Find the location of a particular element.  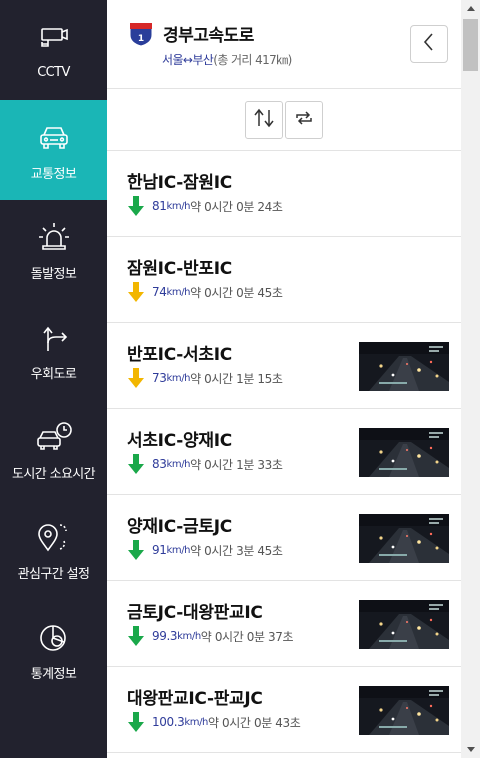

sidebar-item-label: 교통정보 is located at coordinates (53, 174).